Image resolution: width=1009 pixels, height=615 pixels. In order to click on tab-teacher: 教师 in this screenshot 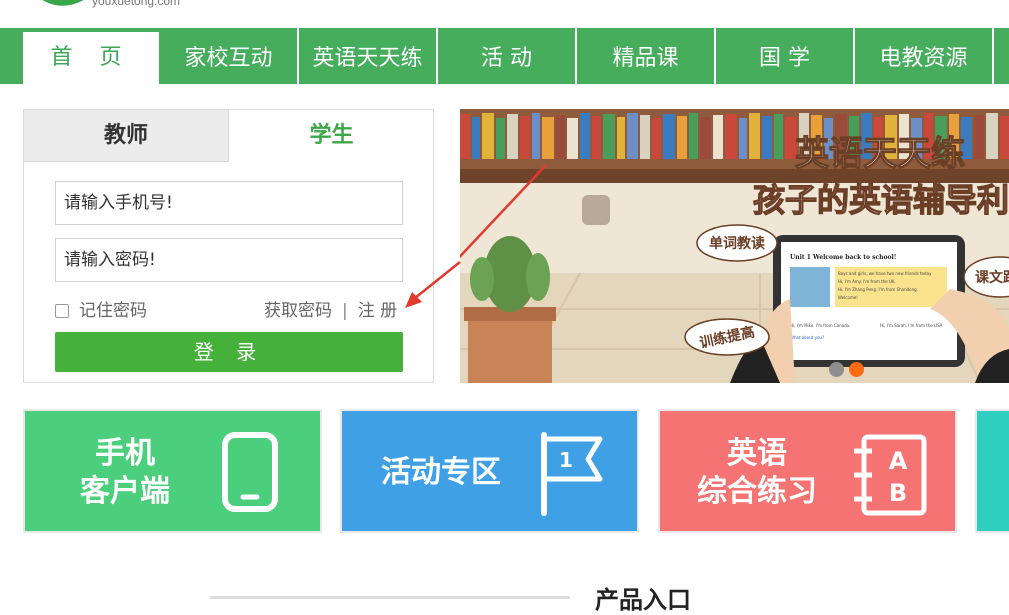, I will do `click(126, 136)`.